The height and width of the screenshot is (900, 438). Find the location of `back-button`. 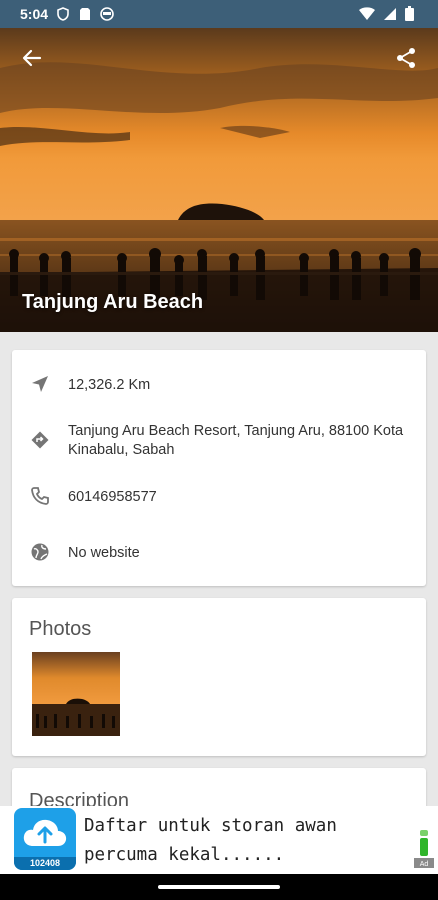

back-button is located at coordinates (32, 58).